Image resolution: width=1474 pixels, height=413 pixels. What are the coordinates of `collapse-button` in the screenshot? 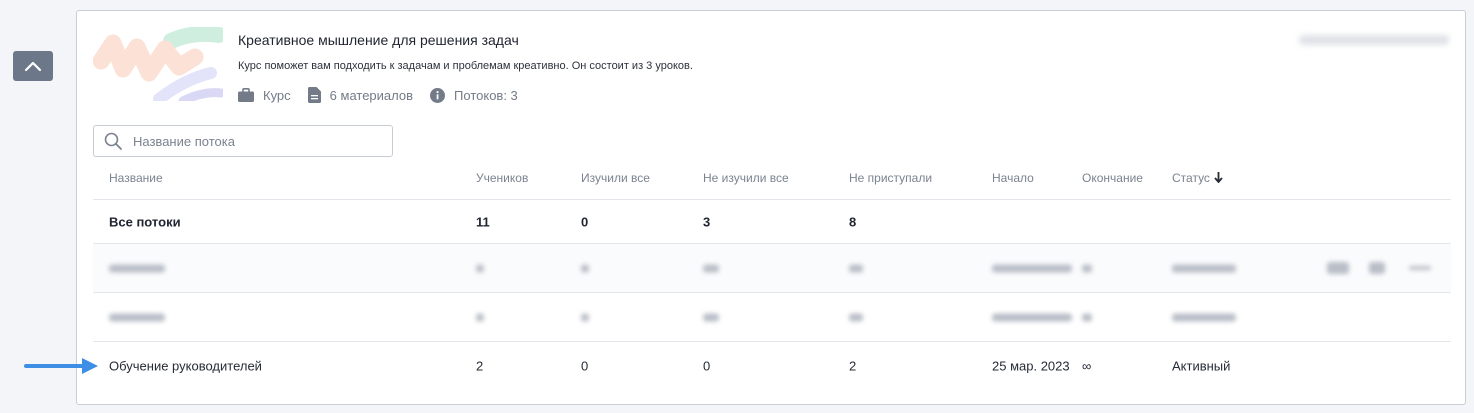 It's located at (33, 66).